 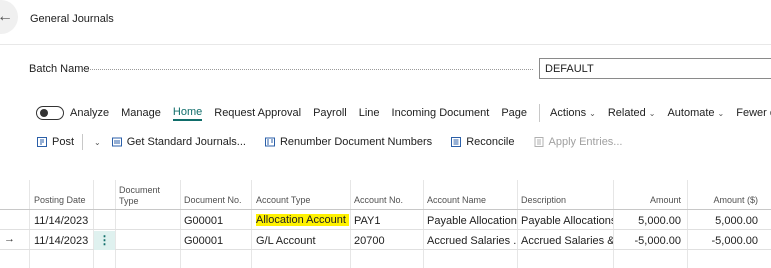 I want to click on cell-amount-usd: 5,000.00, so click(x=724, y=221).